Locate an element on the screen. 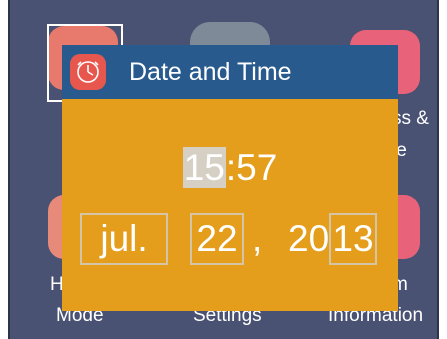 The height and width of the screenshot is (339, 447). date-comma: , is located at coordinates (257, 238).